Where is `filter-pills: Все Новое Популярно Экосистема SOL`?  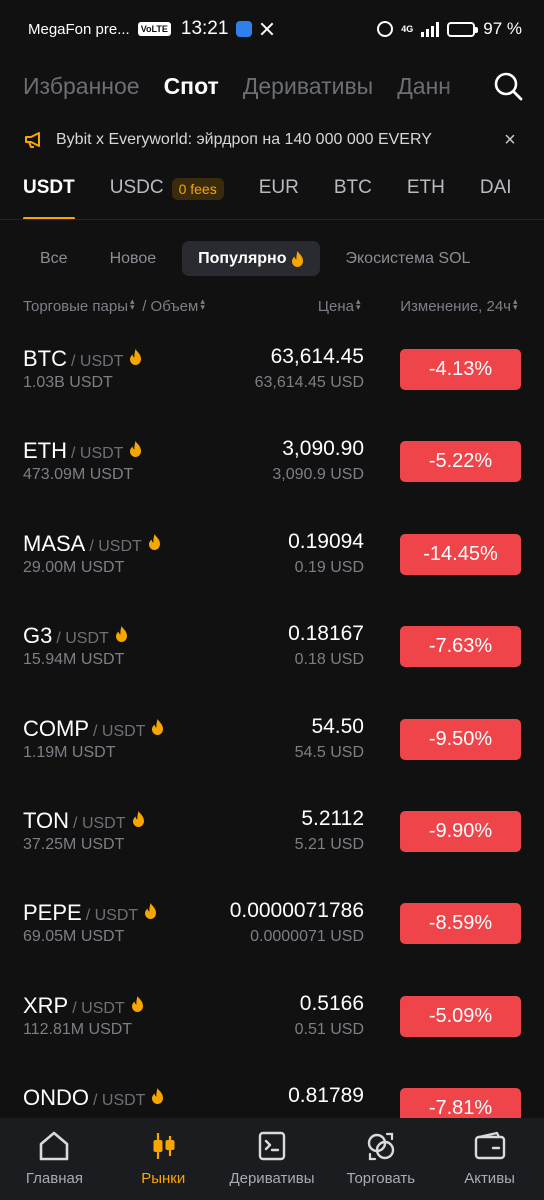 filter-pills: Все Новое Популярно Экосистема SOL is located at coordinates (255, 258).